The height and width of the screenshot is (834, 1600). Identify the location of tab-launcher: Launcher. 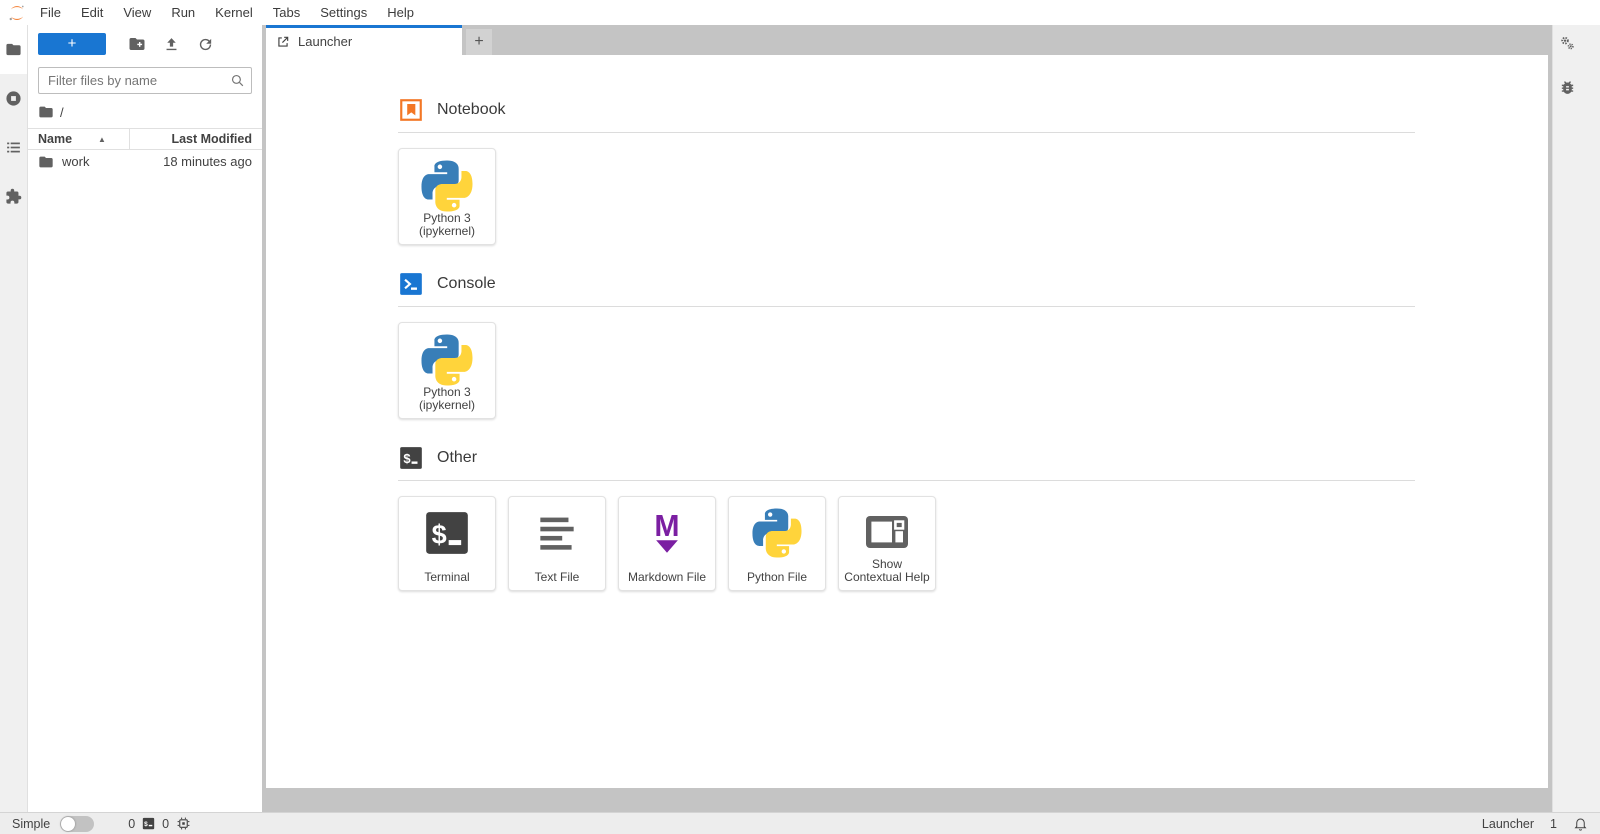
(364, 40).